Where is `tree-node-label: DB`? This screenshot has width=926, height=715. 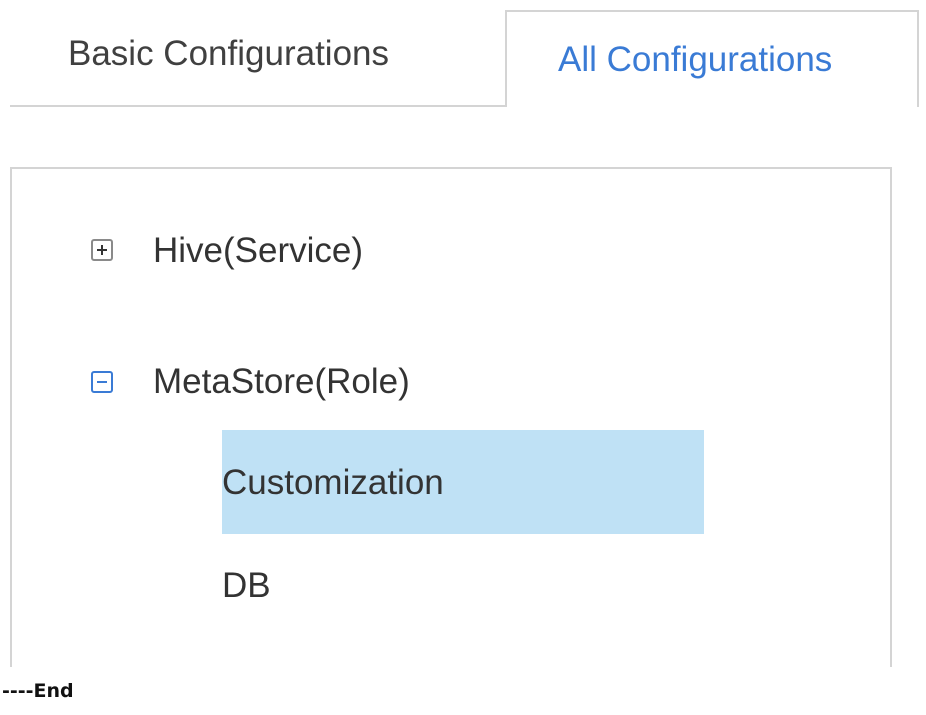 tree-node-label: DB is located at coordinates (246, 585).